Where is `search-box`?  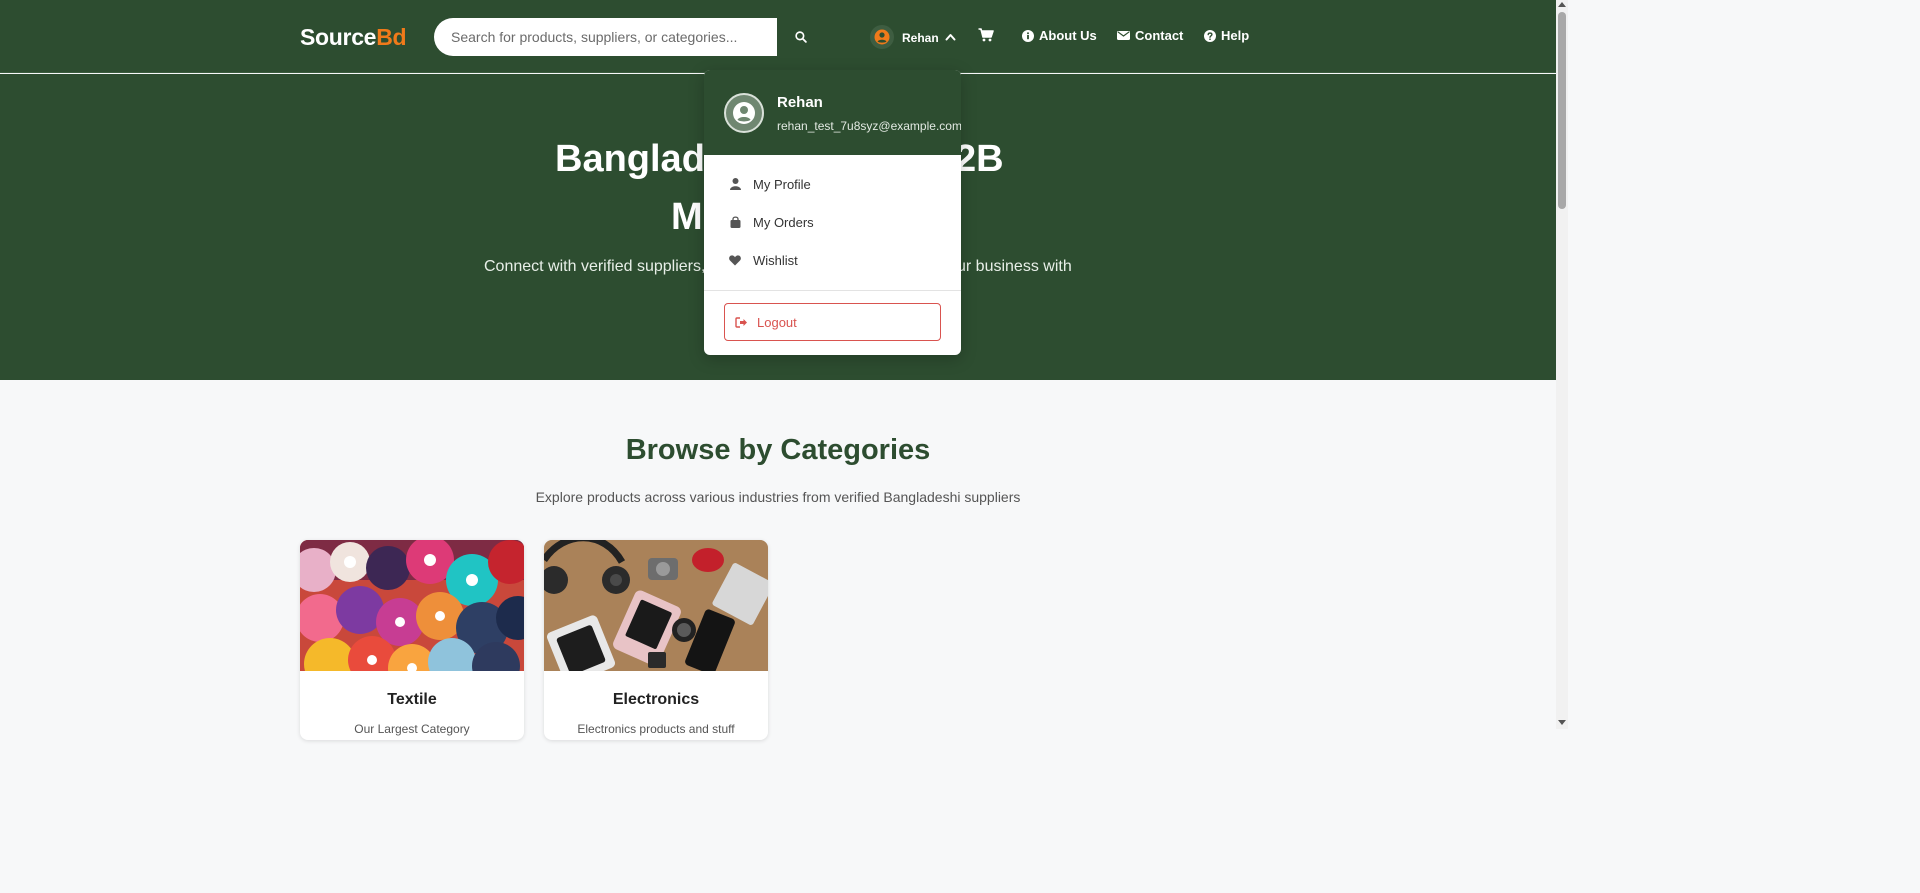
search-box is located at coordinates (605, 37).